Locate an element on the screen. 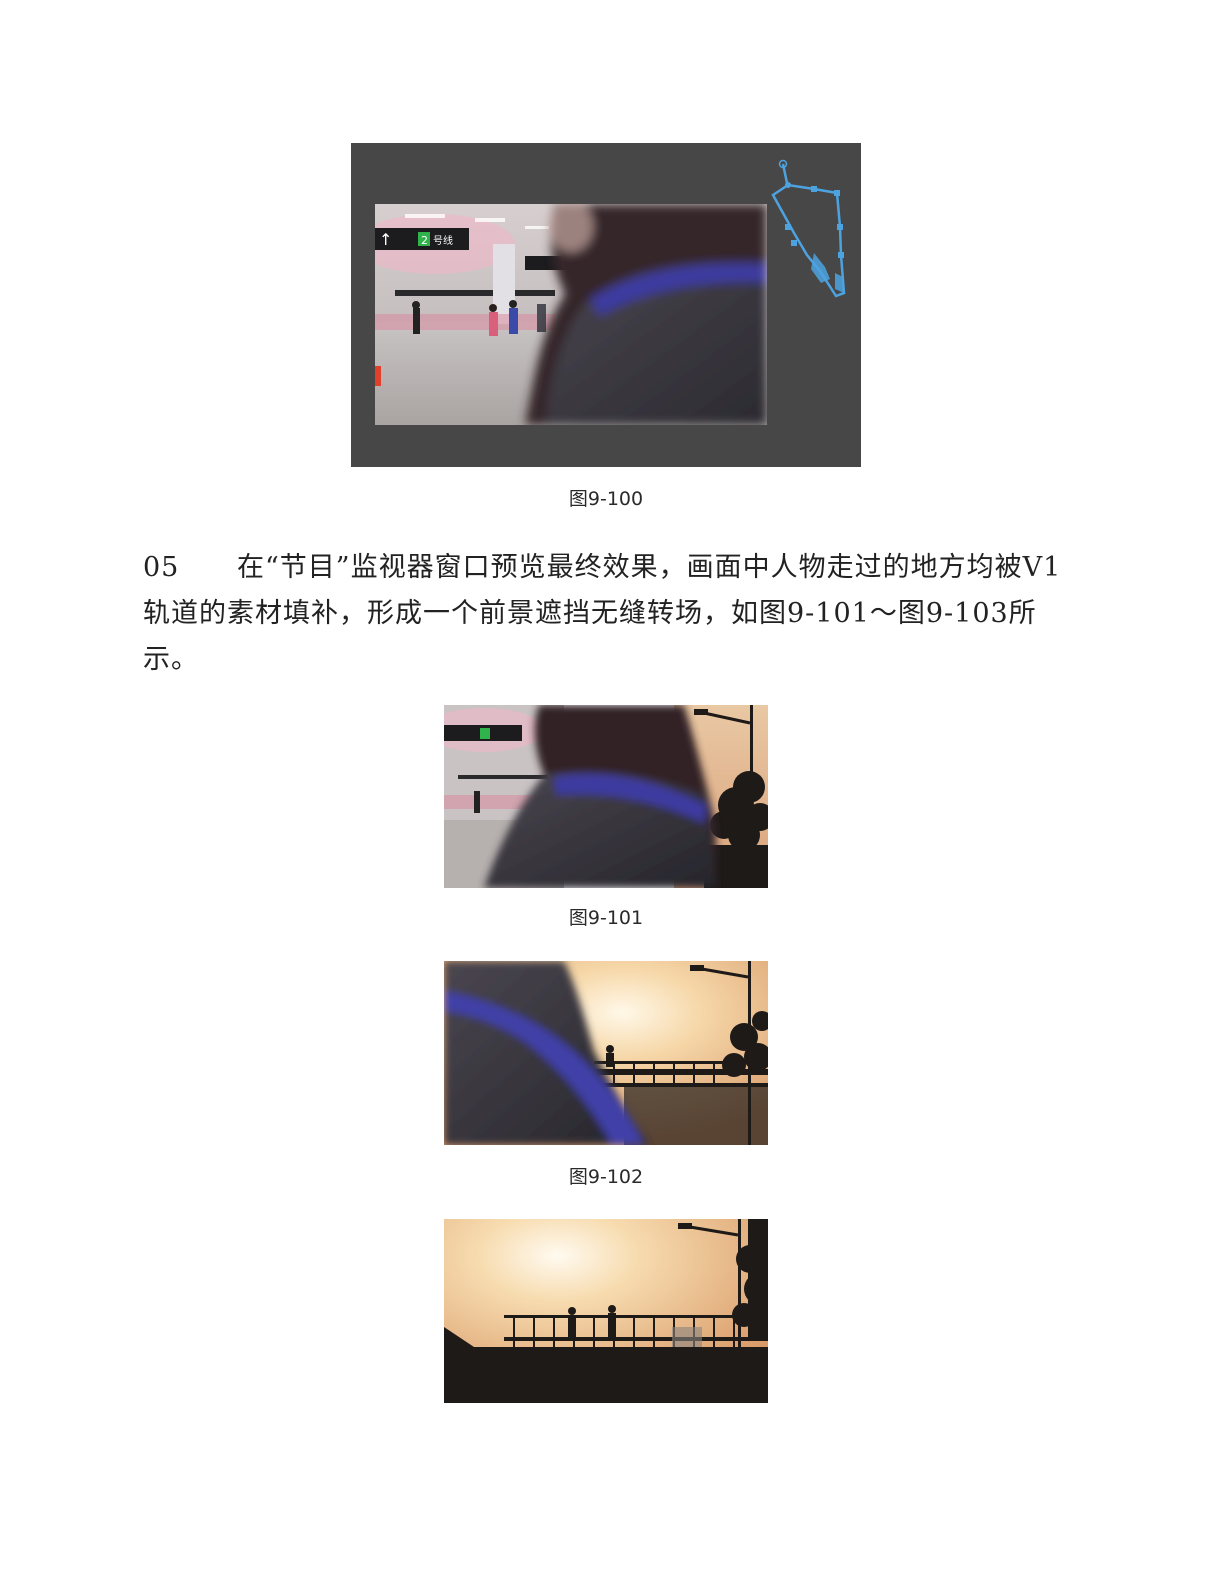 The height and width of the screenshot is (1584, 1224). transition-frame-2-image is located at coordinates (606, 1053).